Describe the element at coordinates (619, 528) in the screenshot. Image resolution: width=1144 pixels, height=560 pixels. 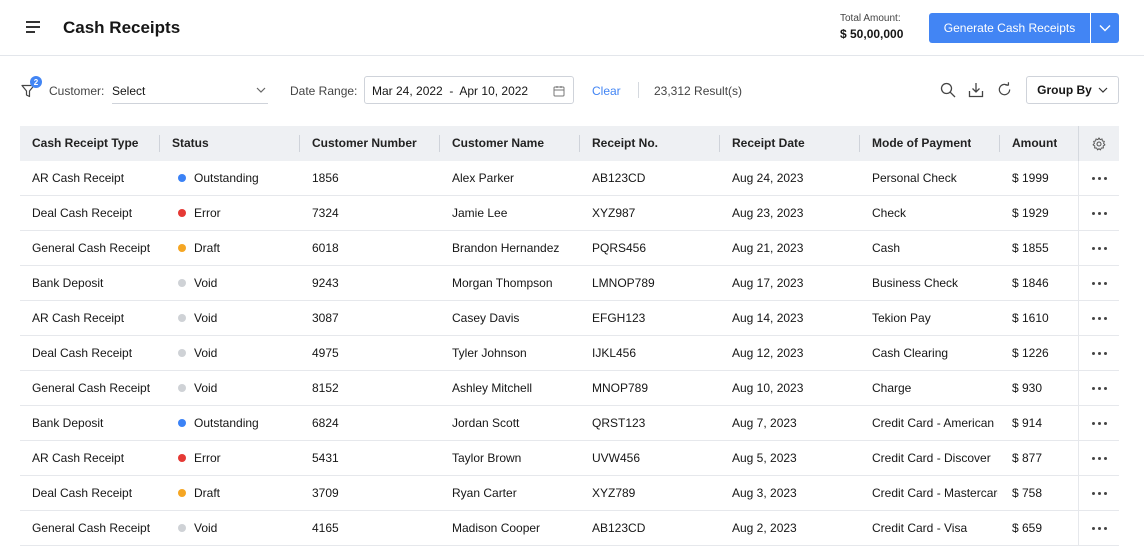
I see `cell-receipt-no: AB123CD` at that location.